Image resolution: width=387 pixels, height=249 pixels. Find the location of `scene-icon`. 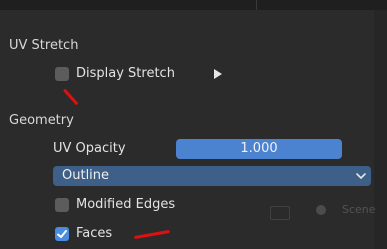

scene-icon is located at coordinates (321, 210).